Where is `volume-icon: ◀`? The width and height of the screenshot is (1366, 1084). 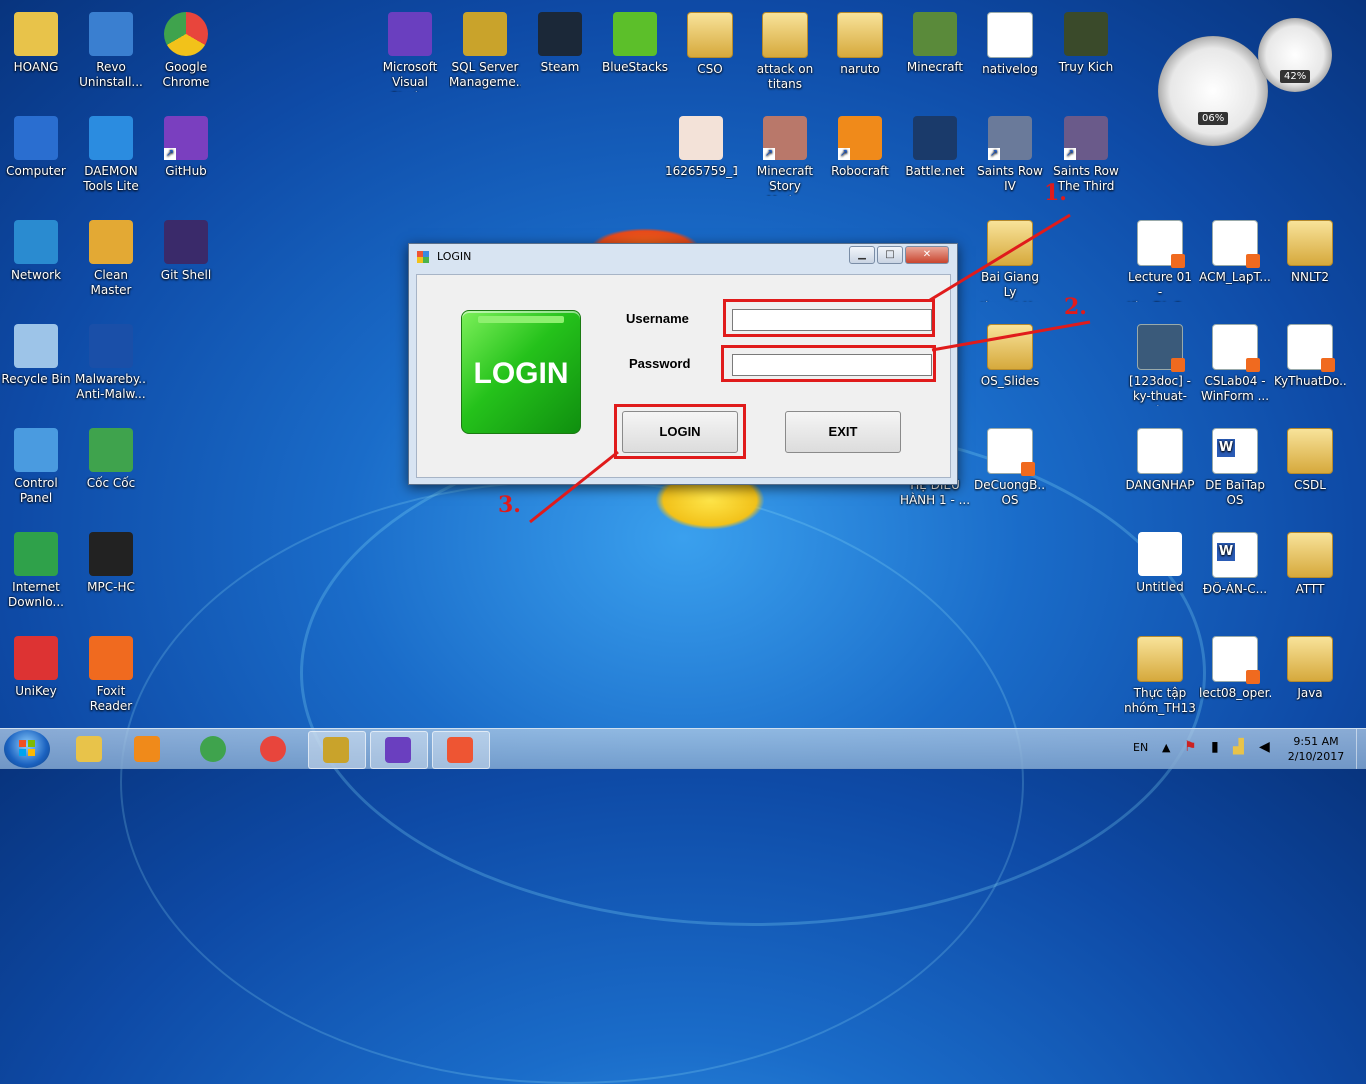 volume-icon: ◀ is located at coordinates (1264, 759).